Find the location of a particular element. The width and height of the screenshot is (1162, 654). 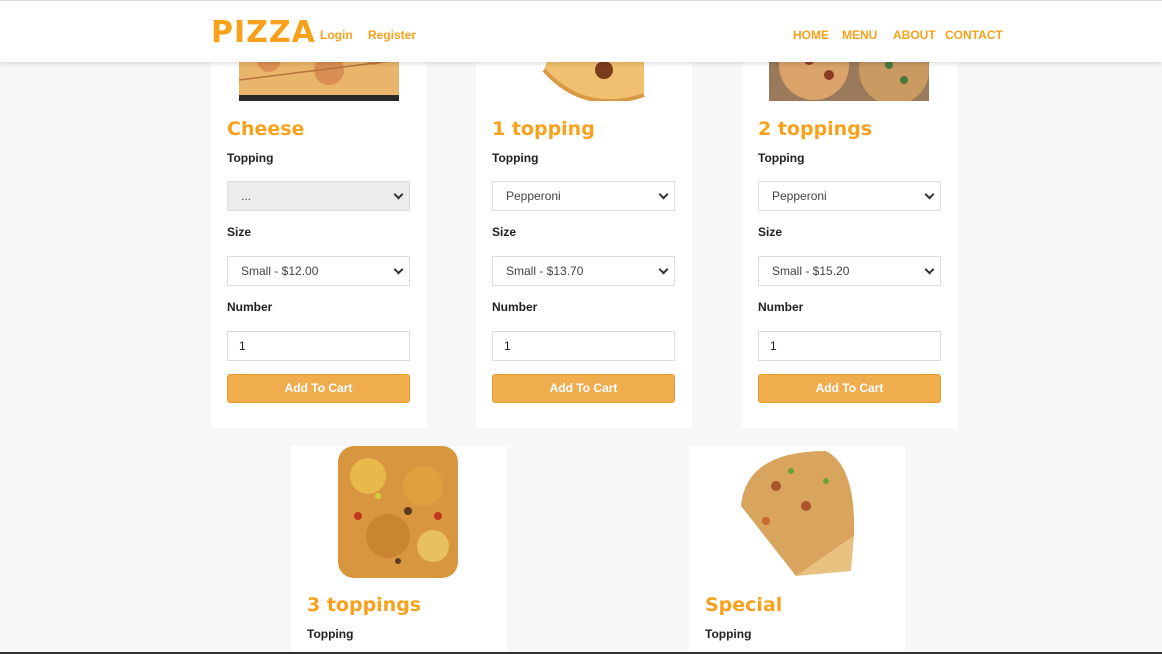

size-select-value: Small - $13.70 is located at coordinates (545, 271).